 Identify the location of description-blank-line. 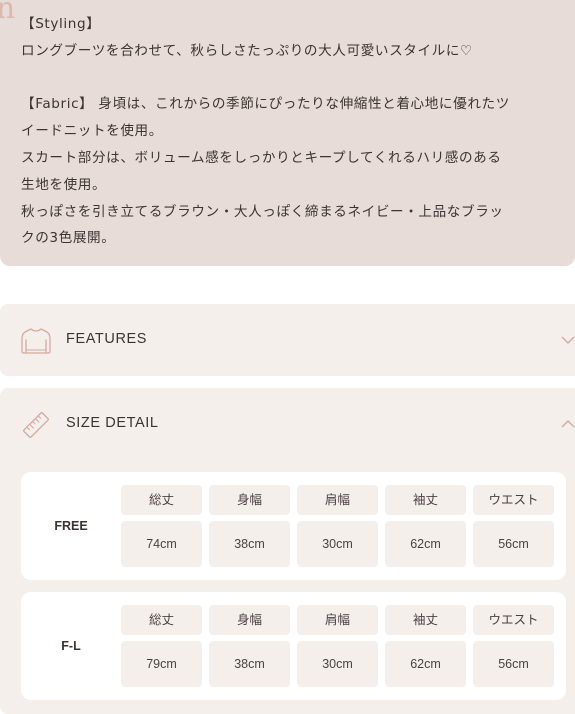
(297, 78).